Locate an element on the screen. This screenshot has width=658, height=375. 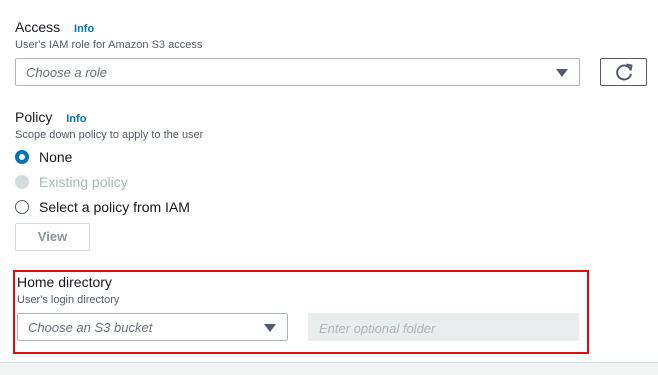
access-info-link: Info is located at coordinates (84, 29).